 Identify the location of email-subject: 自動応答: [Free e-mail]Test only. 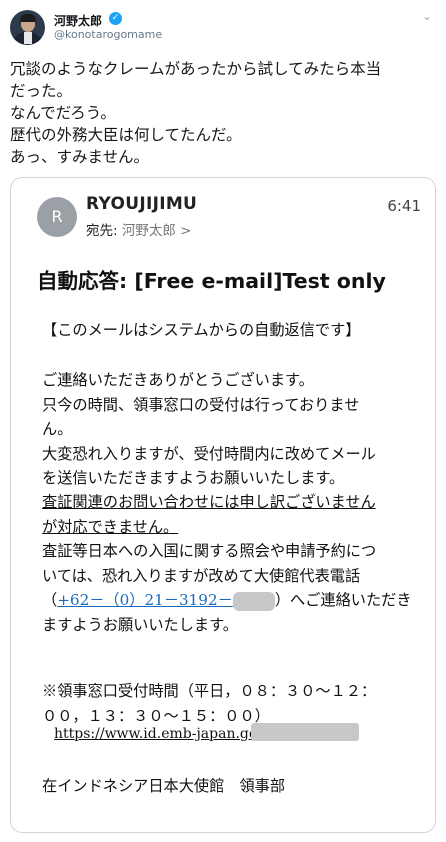
(211, 281).